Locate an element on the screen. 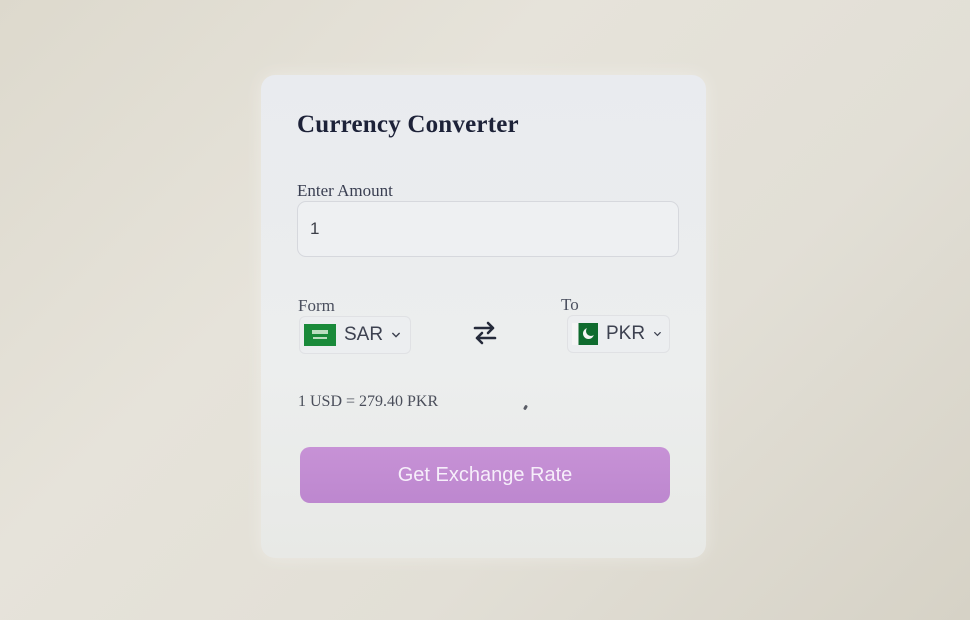 The height and width of the screenshot is (620, 970). pakistan-flag-icon is located at coordinates (585, 334).